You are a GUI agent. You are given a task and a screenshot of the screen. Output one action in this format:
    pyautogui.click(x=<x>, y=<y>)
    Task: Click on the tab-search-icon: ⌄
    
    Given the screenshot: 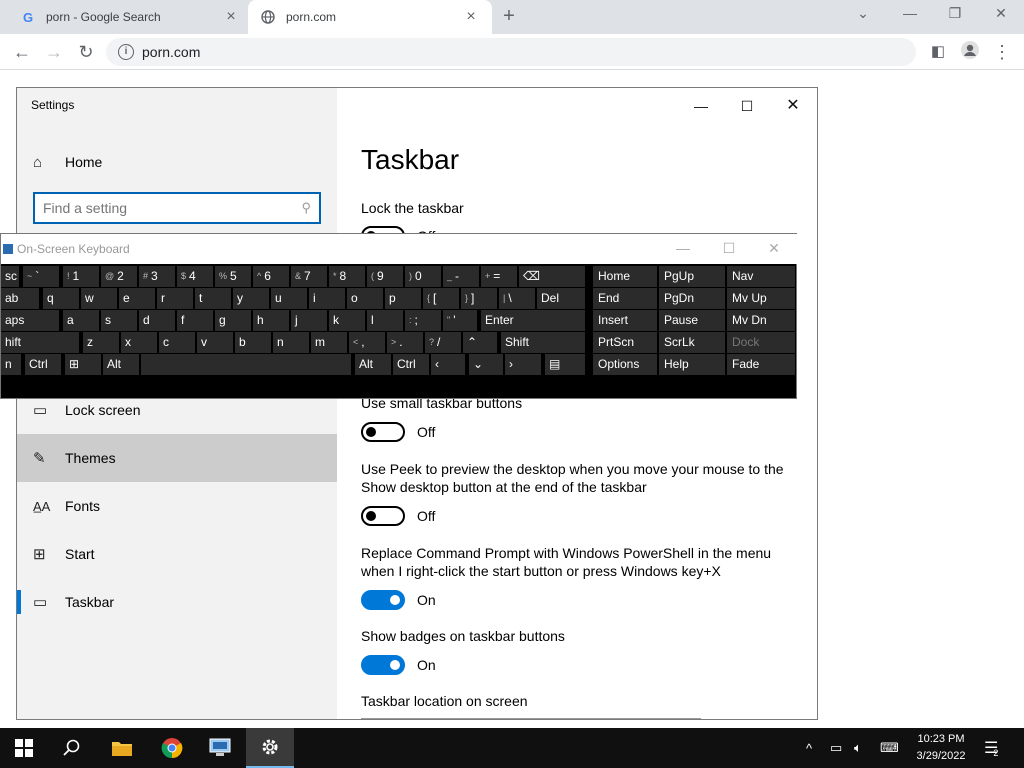 What is the action you would take?
    pyautogui.click(x=863, y=15)
    